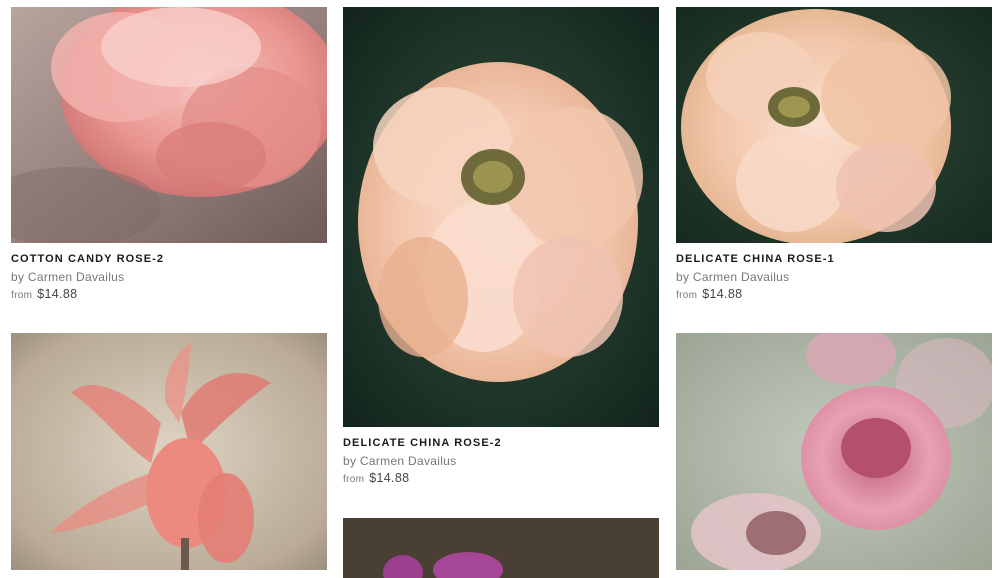  What do you see at coordinates (501, 443) in the screenshot?
I see `product-title: DELICATE CHINA ROSE-2` at bounding box center [501, 443].